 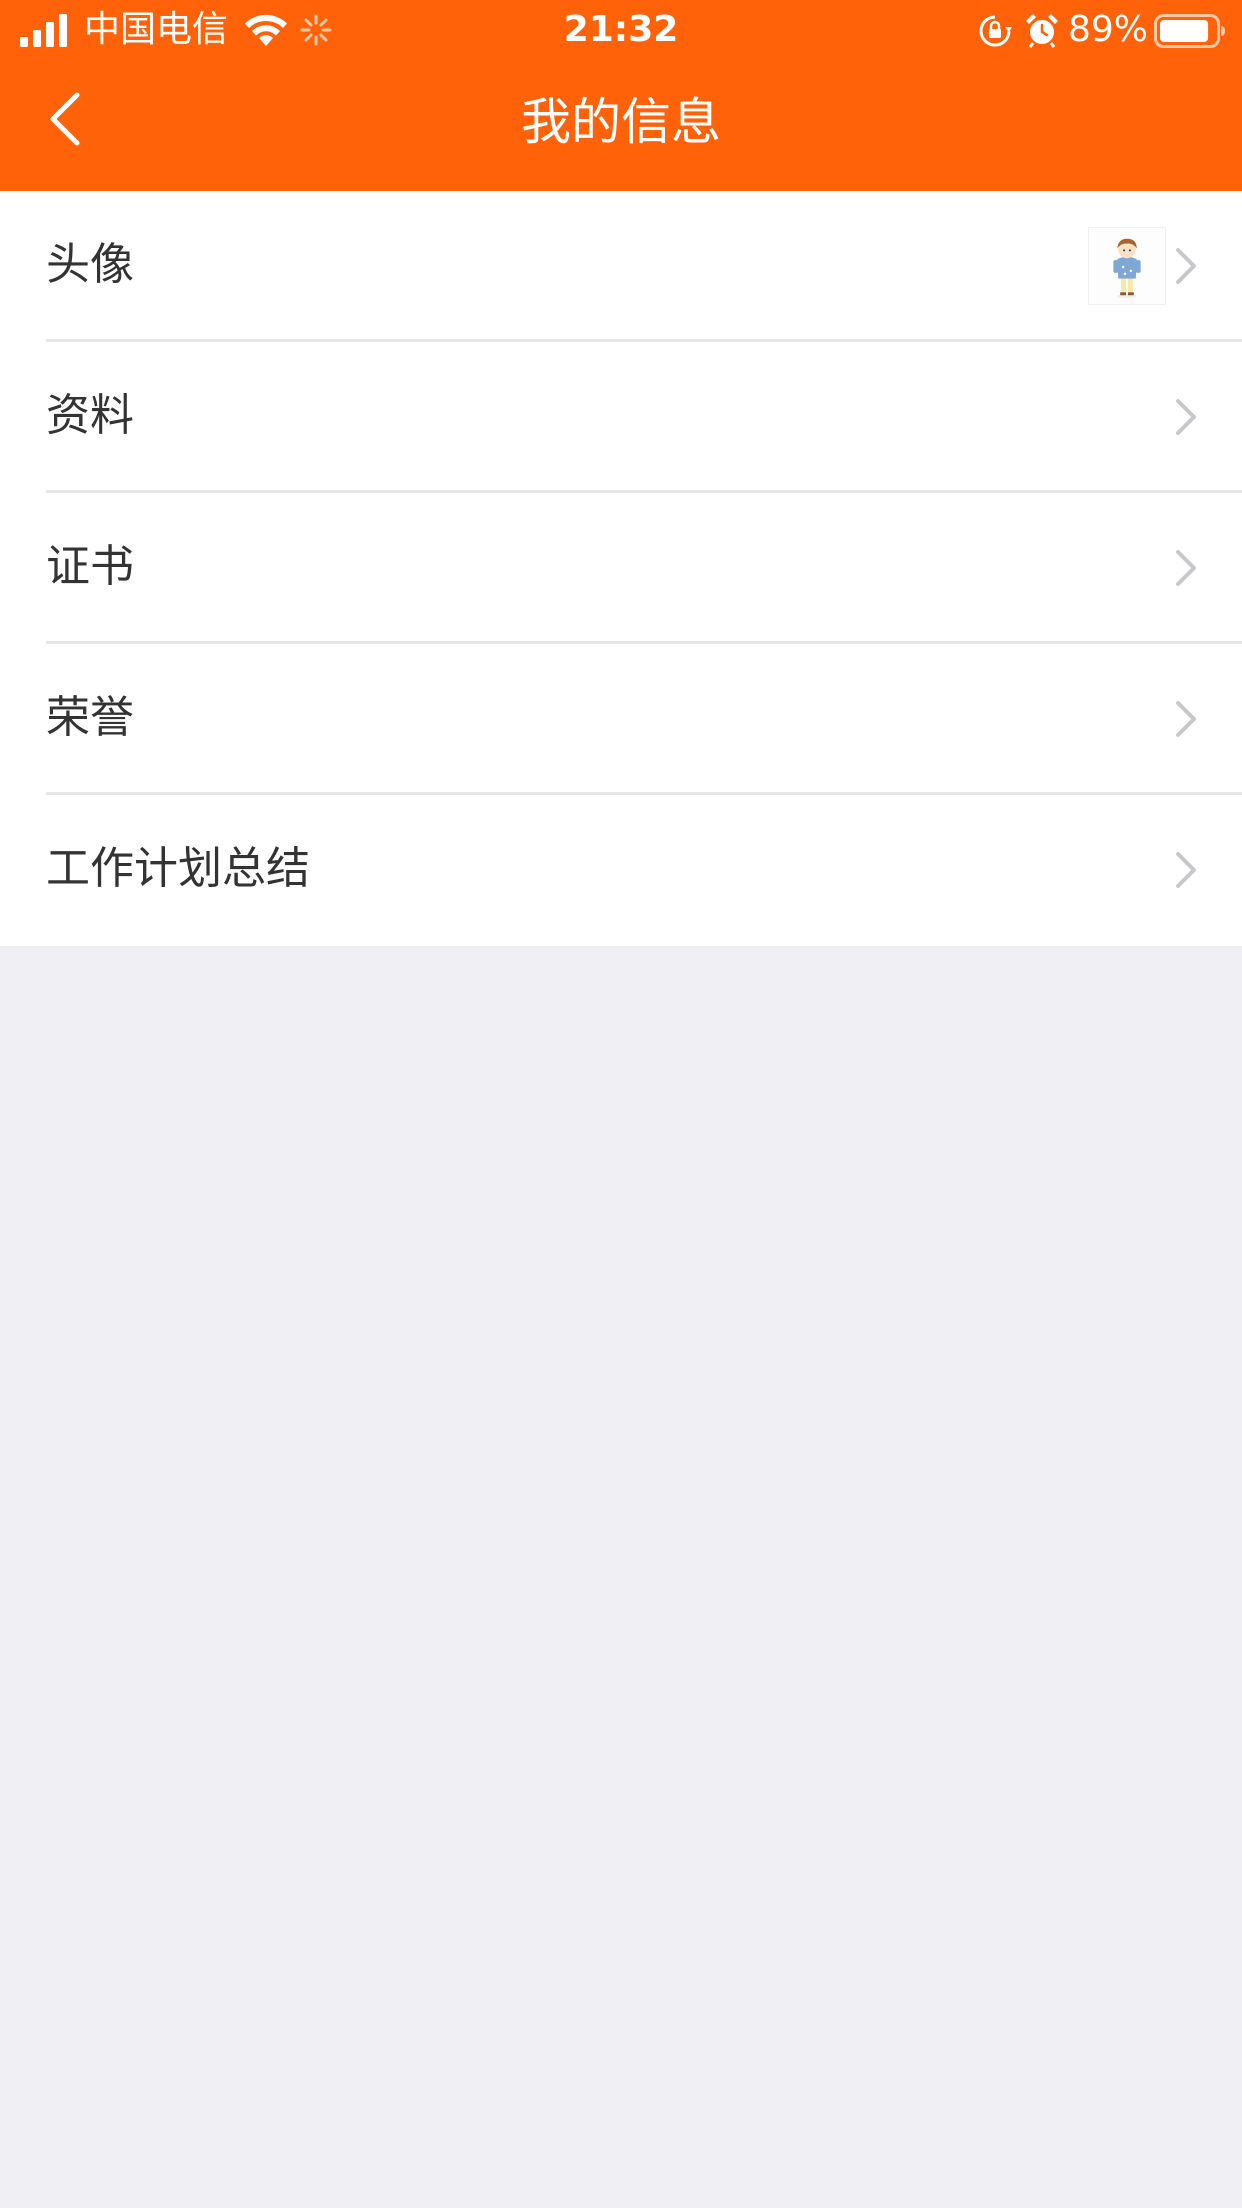 I want to click on page-title: 我的信息, so click(x=621, y=122).